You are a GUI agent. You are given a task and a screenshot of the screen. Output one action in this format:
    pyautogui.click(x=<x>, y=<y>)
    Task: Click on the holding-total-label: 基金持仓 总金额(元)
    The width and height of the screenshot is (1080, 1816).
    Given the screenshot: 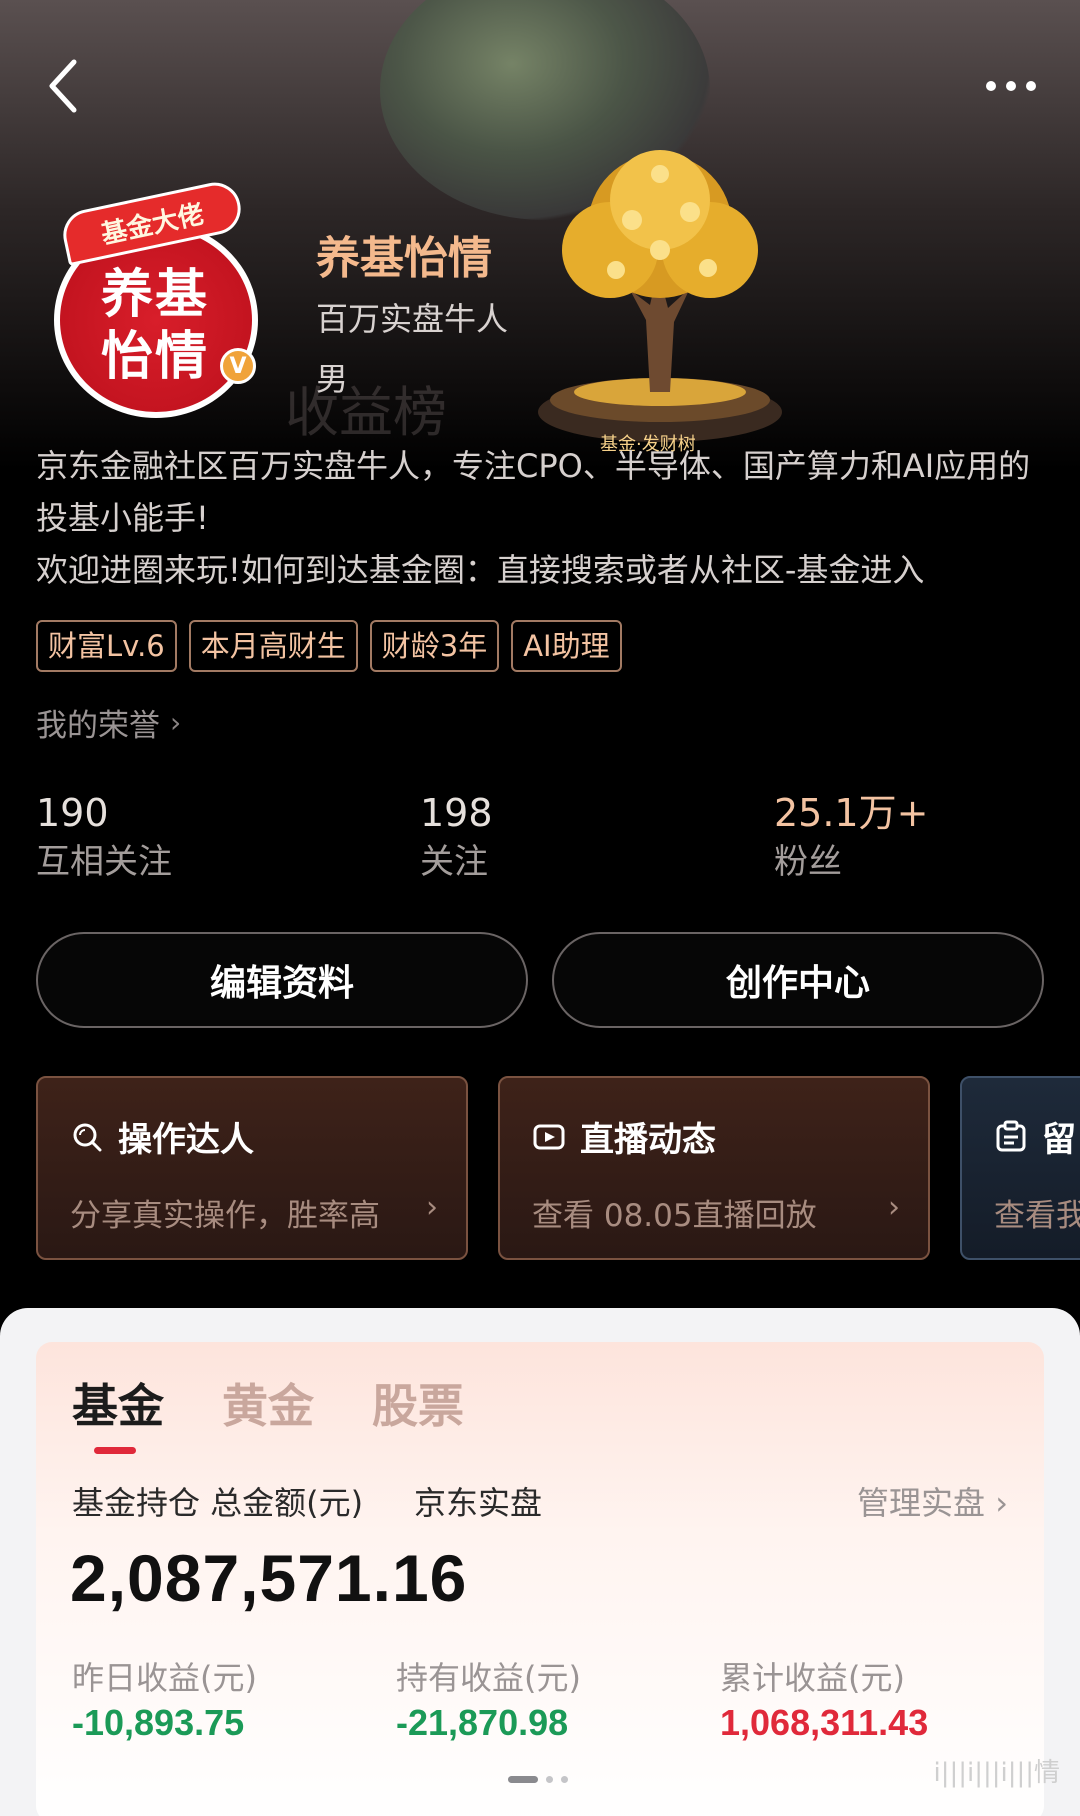 What is the action you would take?
    pyautogui.click(x=218, y=1503)
    